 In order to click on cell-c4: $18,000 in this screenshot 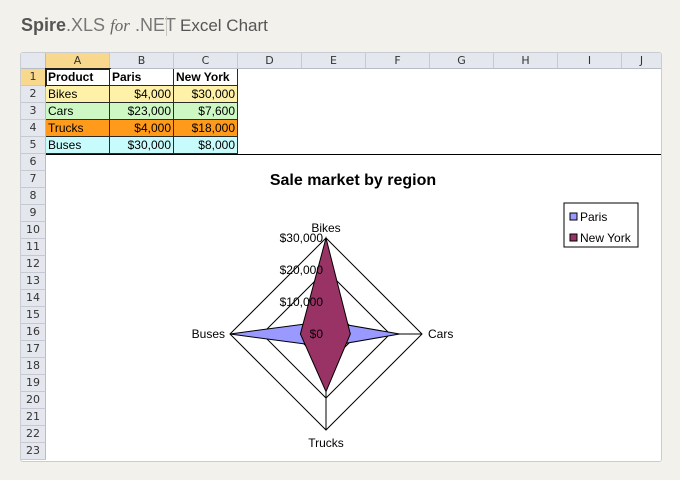, I will do `click(206, 128)`.